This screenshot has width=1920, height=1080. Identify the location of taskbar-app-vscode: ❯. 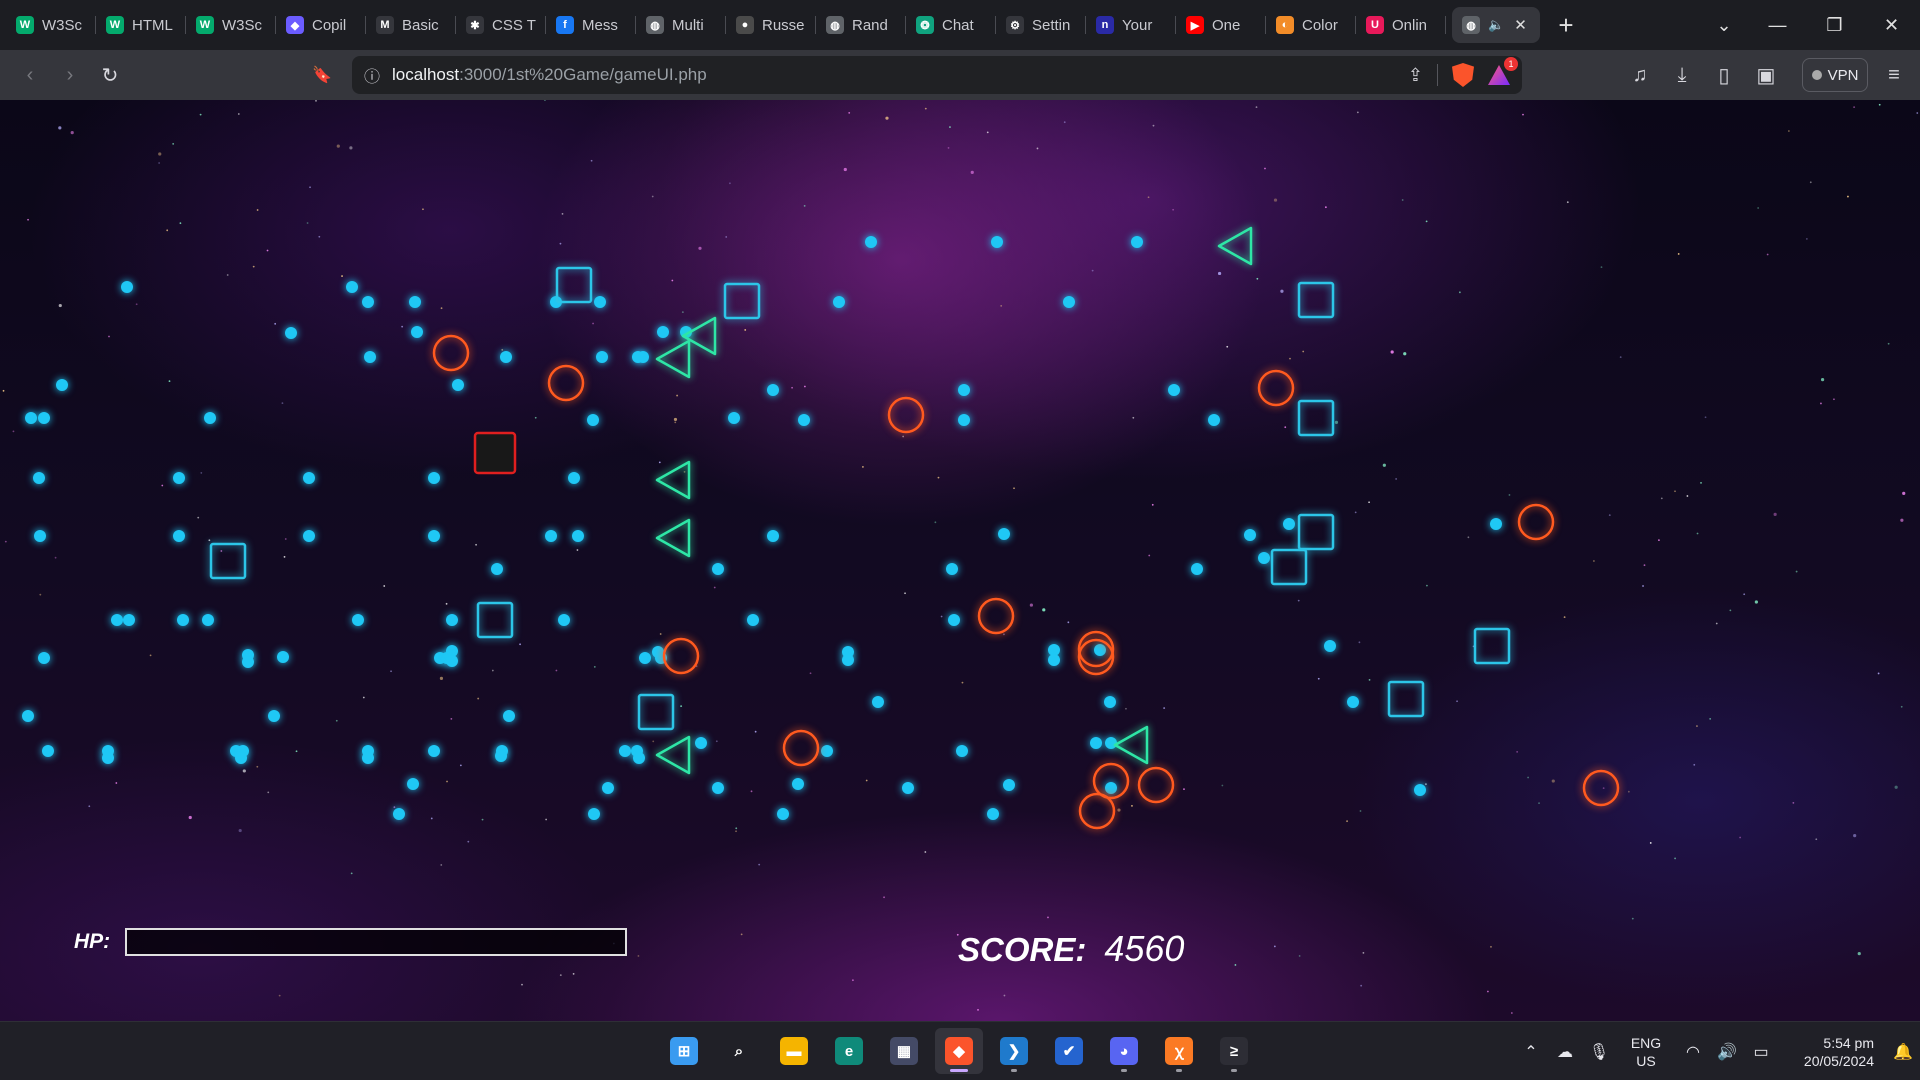
(1014, 1051).